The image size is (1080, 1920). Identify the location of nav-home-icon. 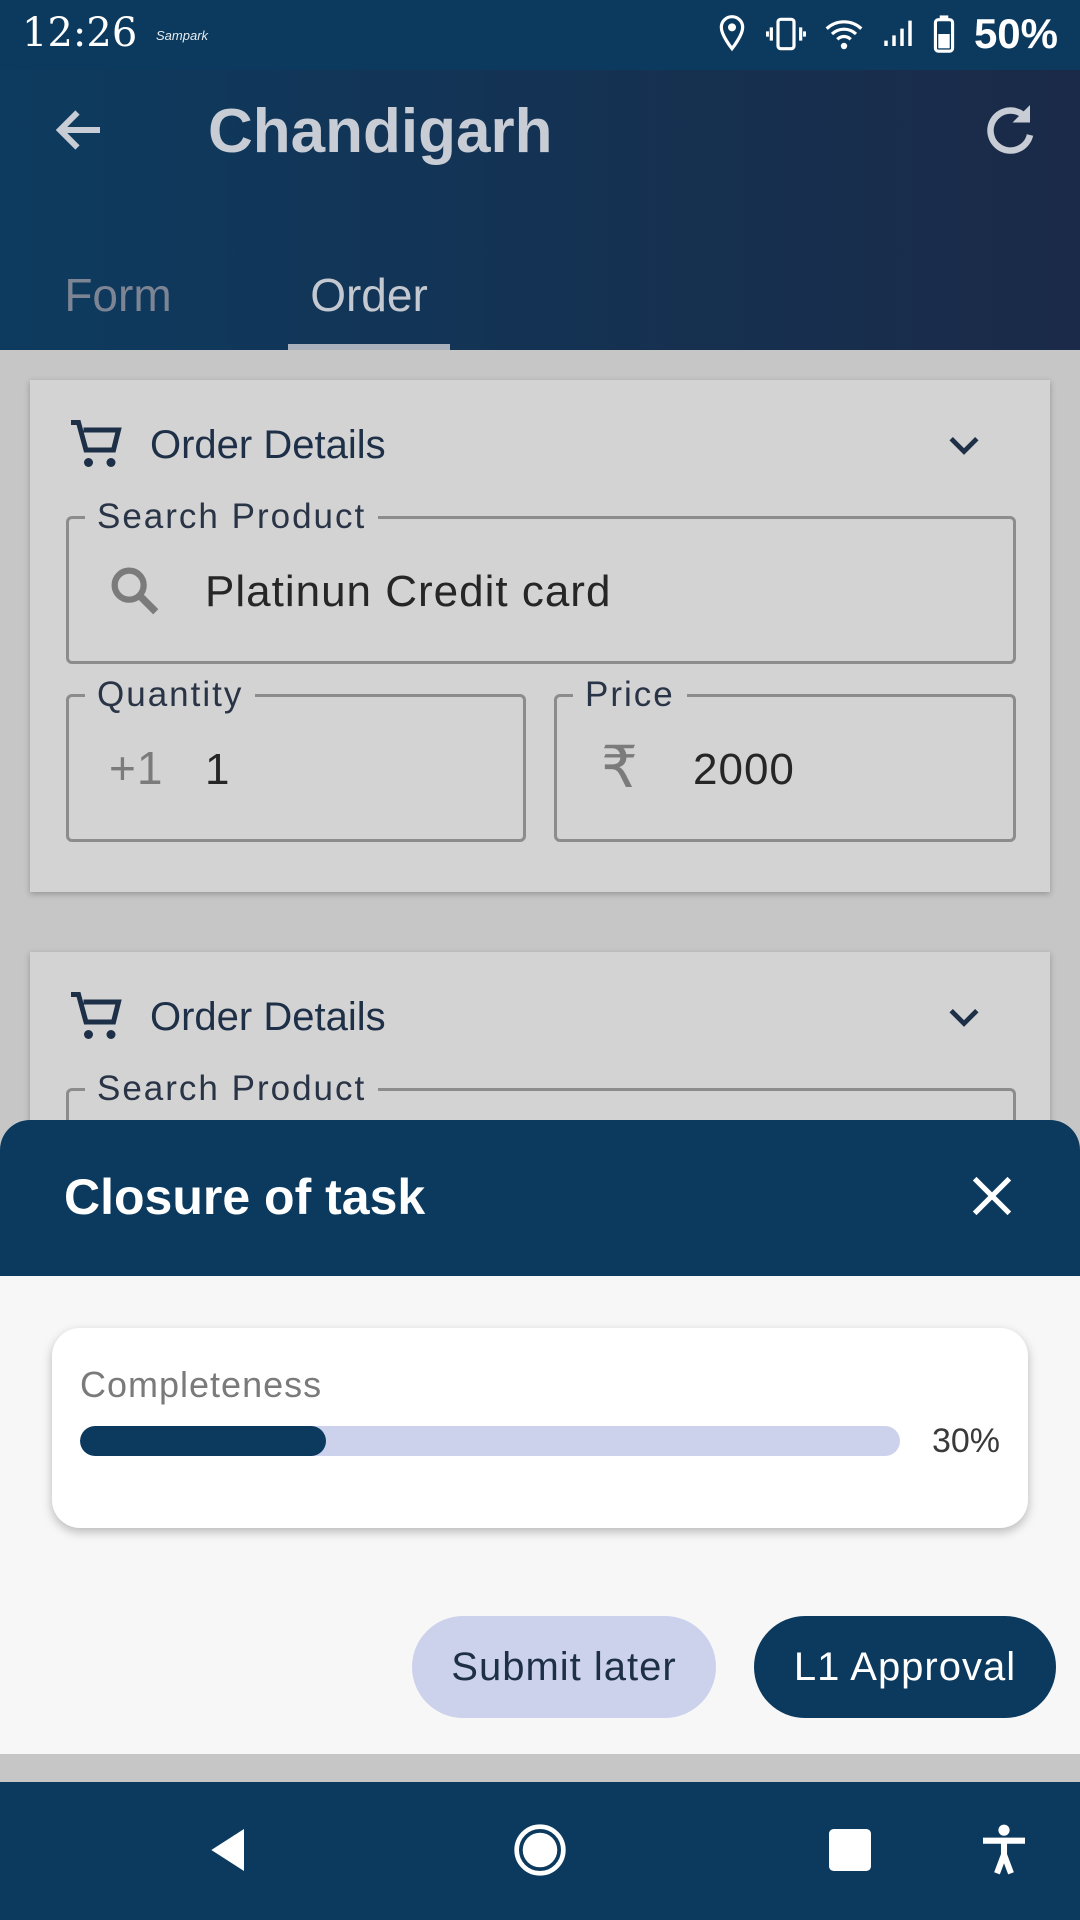
(540, 1850).